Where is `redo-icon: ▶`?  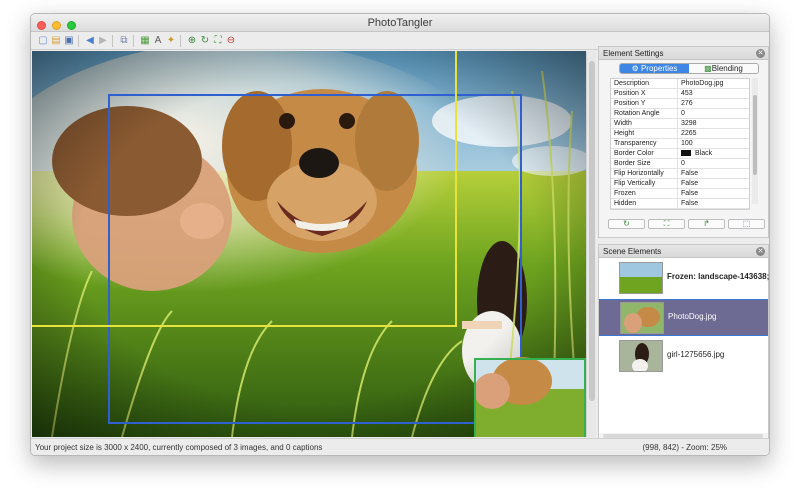
redo-icon: ▶ is located at coordinates (103, 41).